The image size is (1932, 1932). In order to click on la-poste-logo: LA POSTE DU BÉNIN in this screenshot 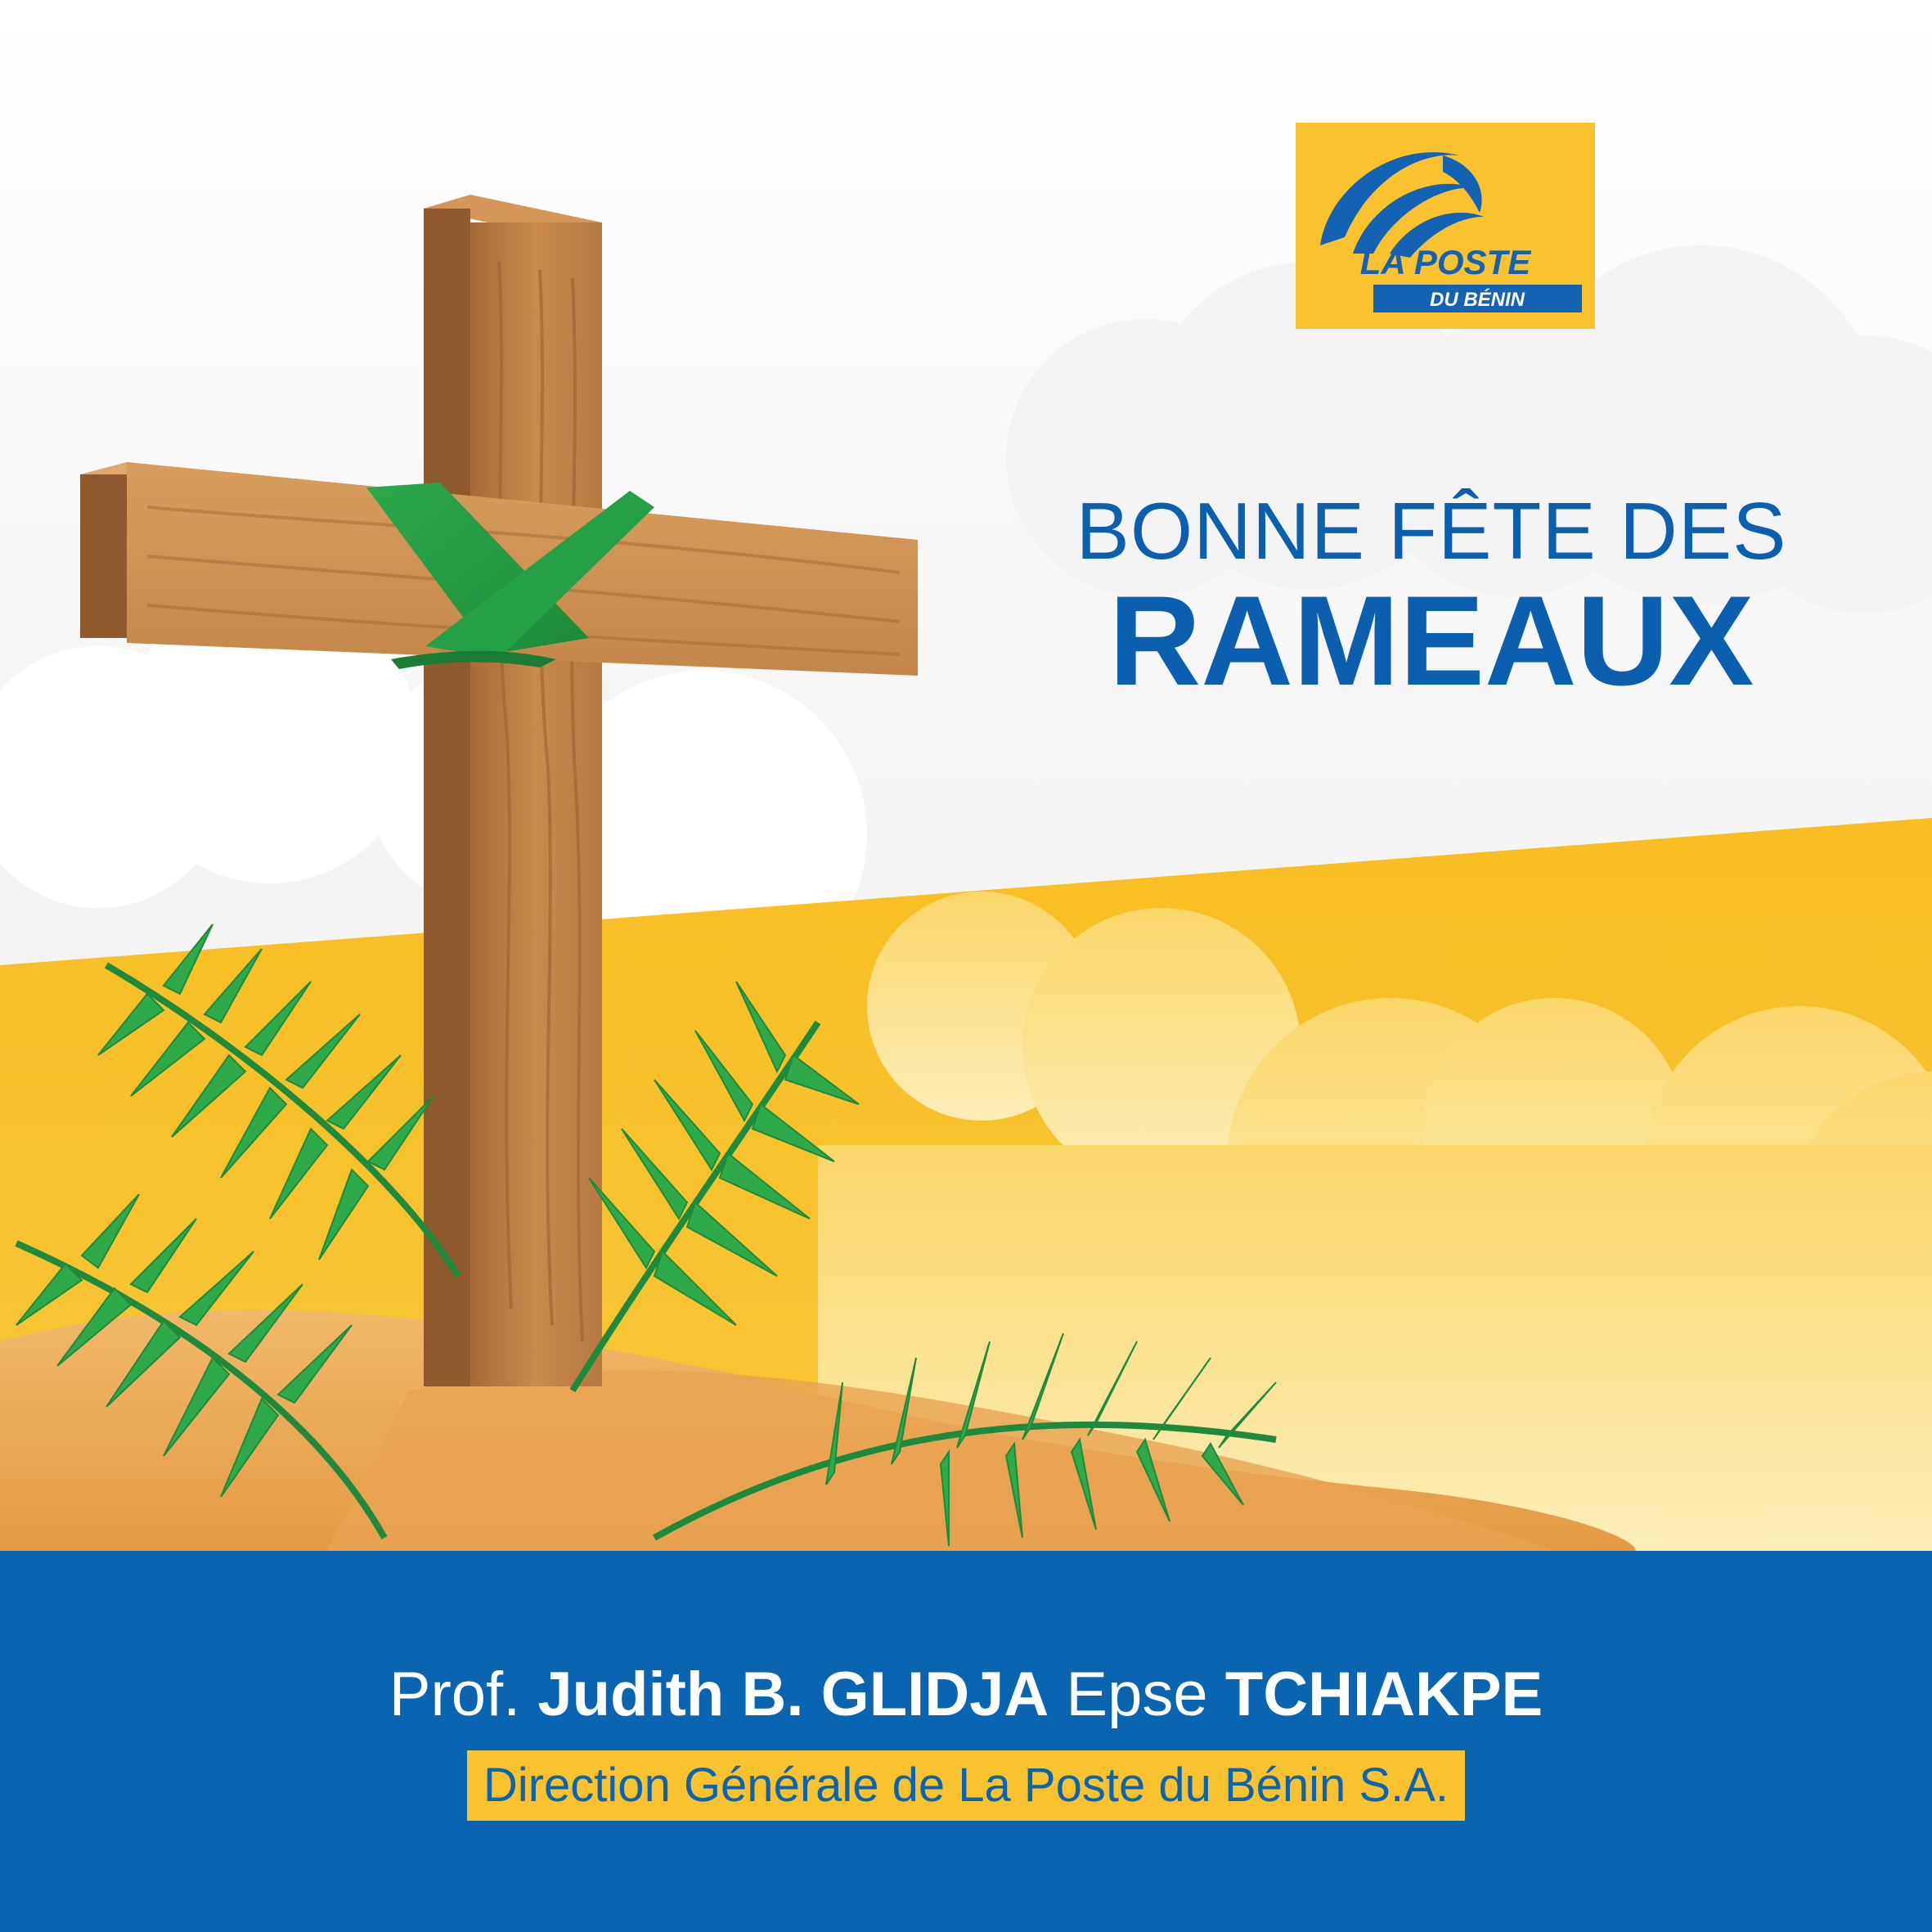, I will do `click(1446, 226)`.